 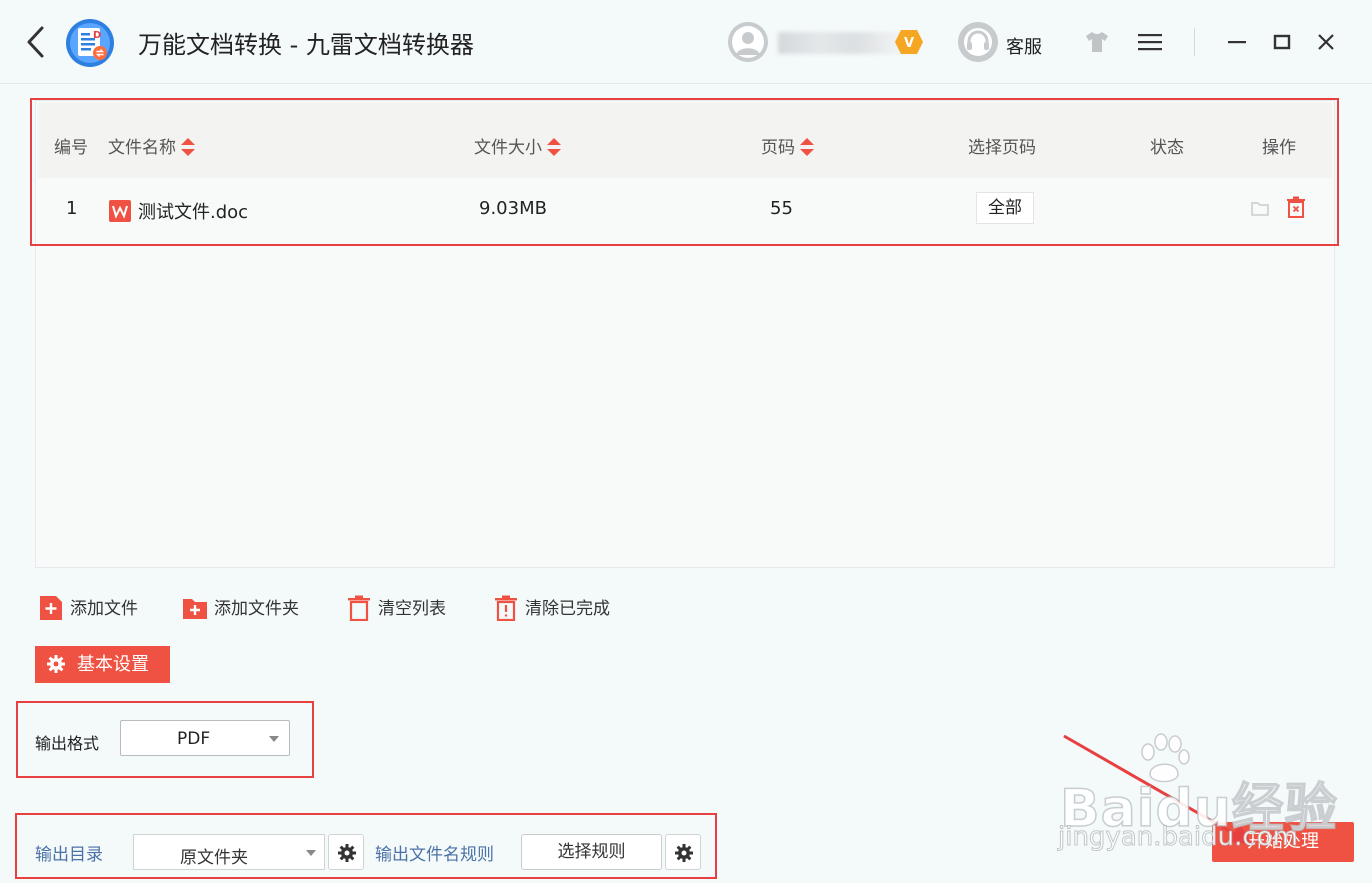 What do you see at coordinates (69, 855) in the screenshot?
I see `output-dir-label: 输出目录` at bounding box center [69, 855].